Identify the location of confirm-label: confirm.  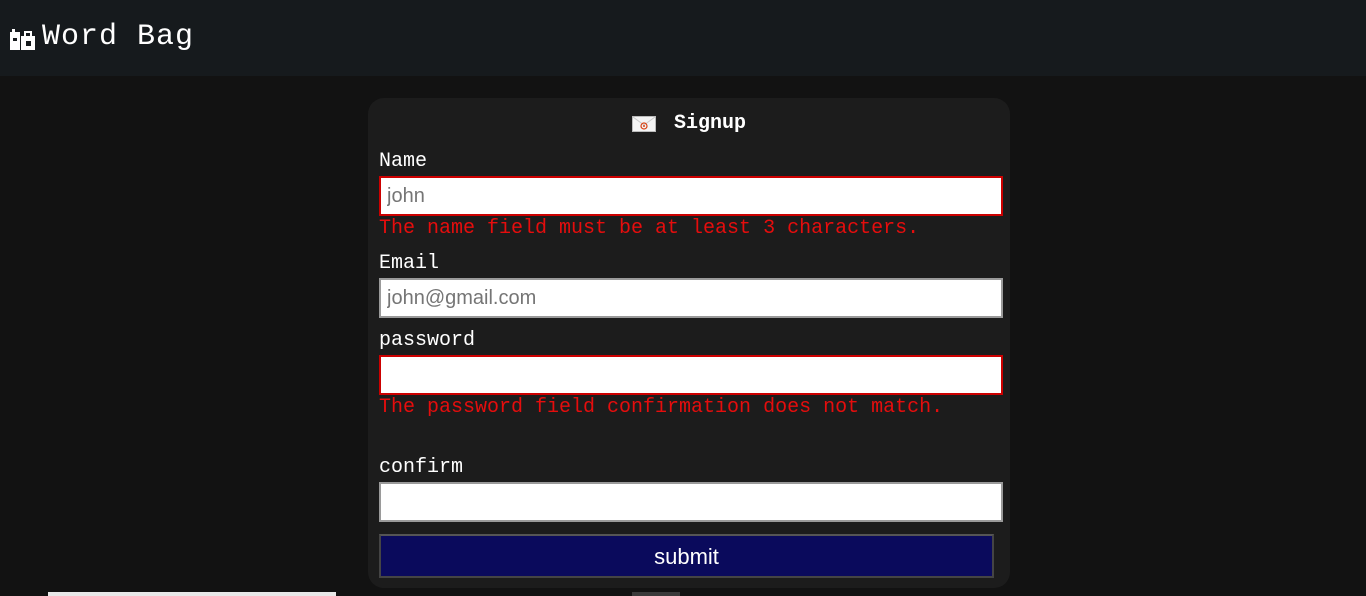
(421, 467).